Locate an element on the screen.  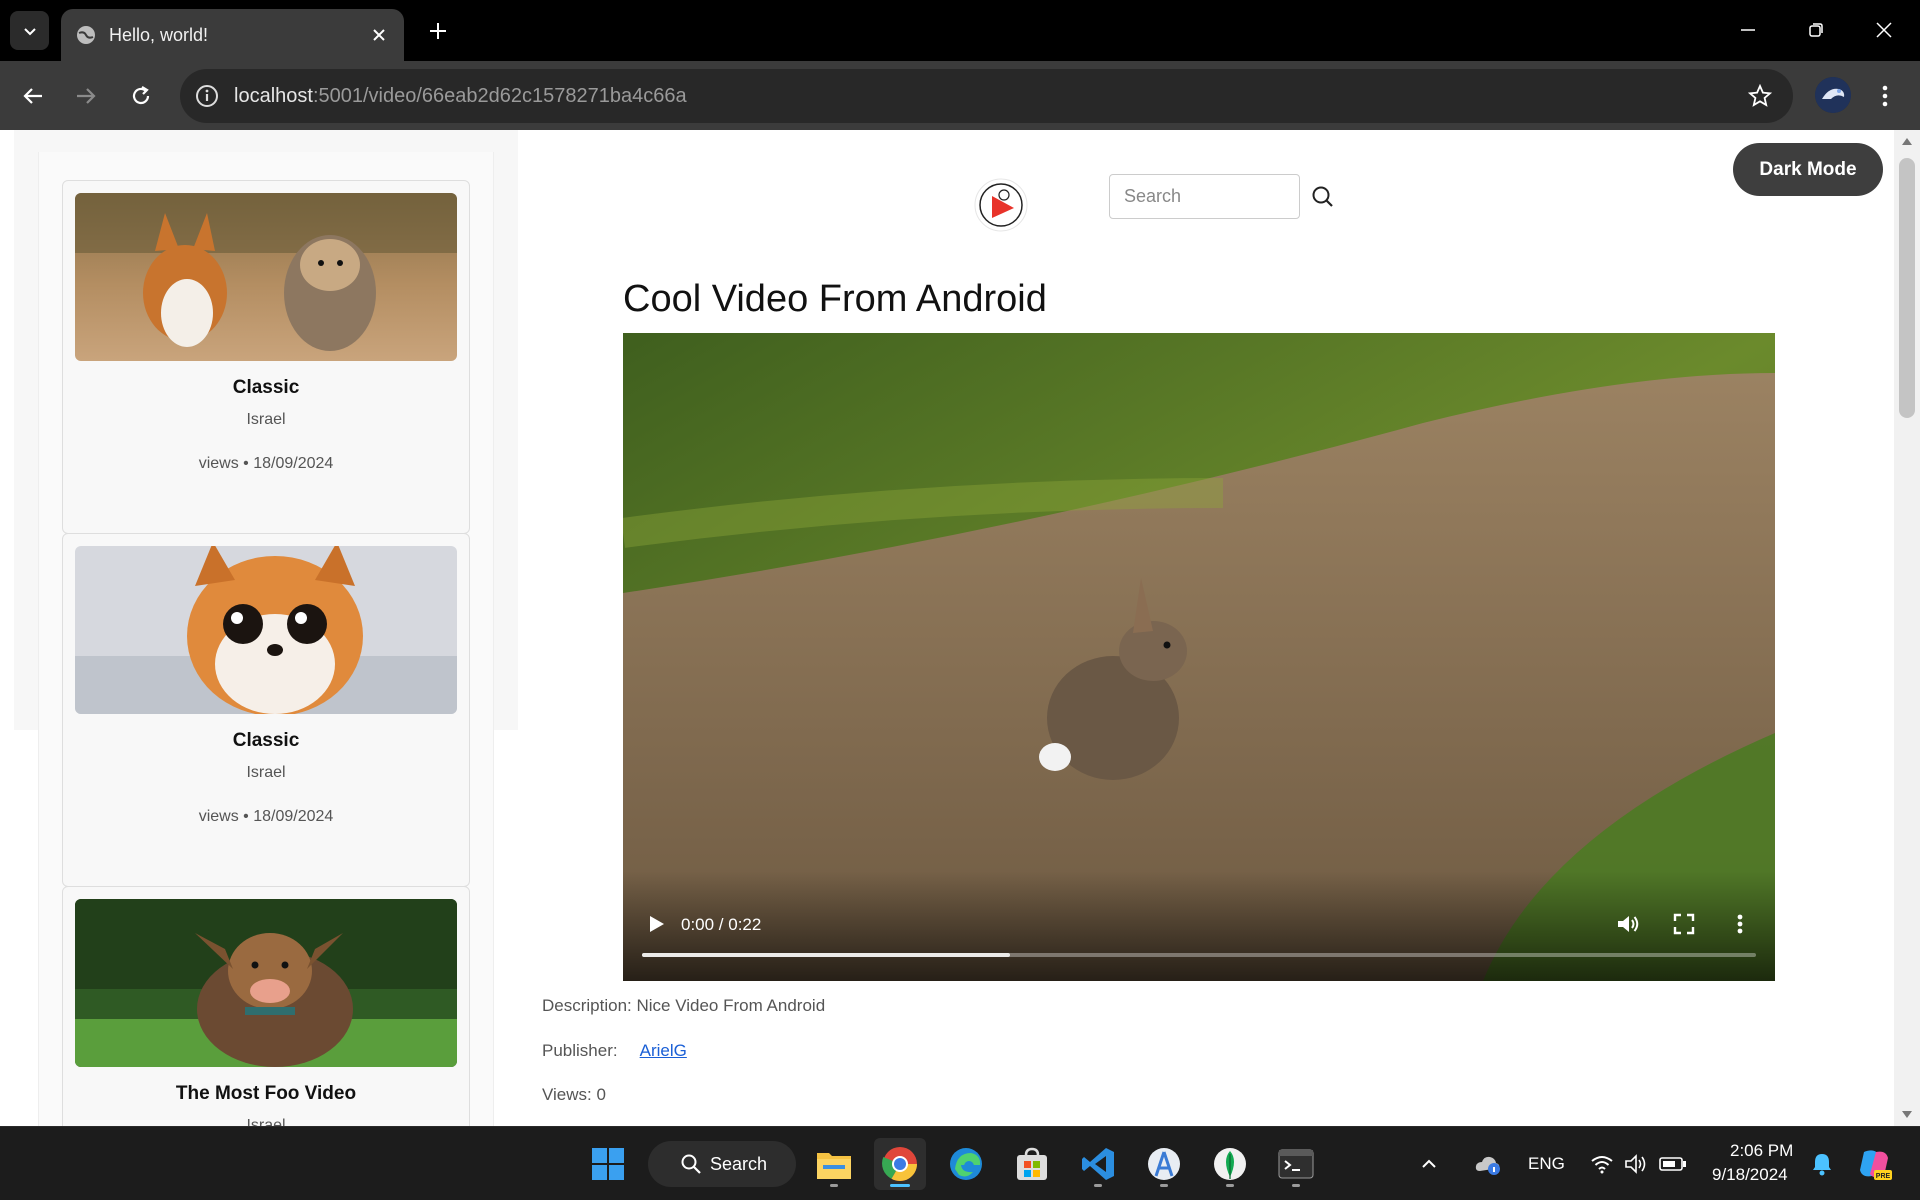
fluffy-fox-cub-thumbnail is located at coordinates (266, 630).